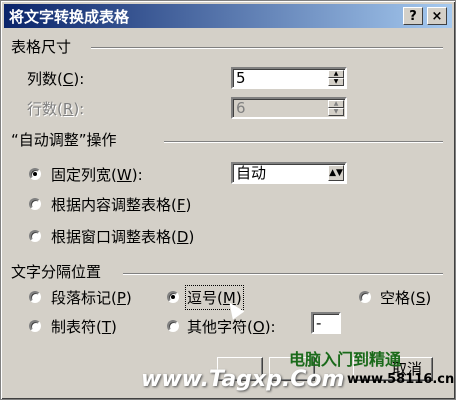  What do you see at coordinates (35, 174) in the screenshot?
I see `fixed-width-radio` at bounding box center [35, 174].